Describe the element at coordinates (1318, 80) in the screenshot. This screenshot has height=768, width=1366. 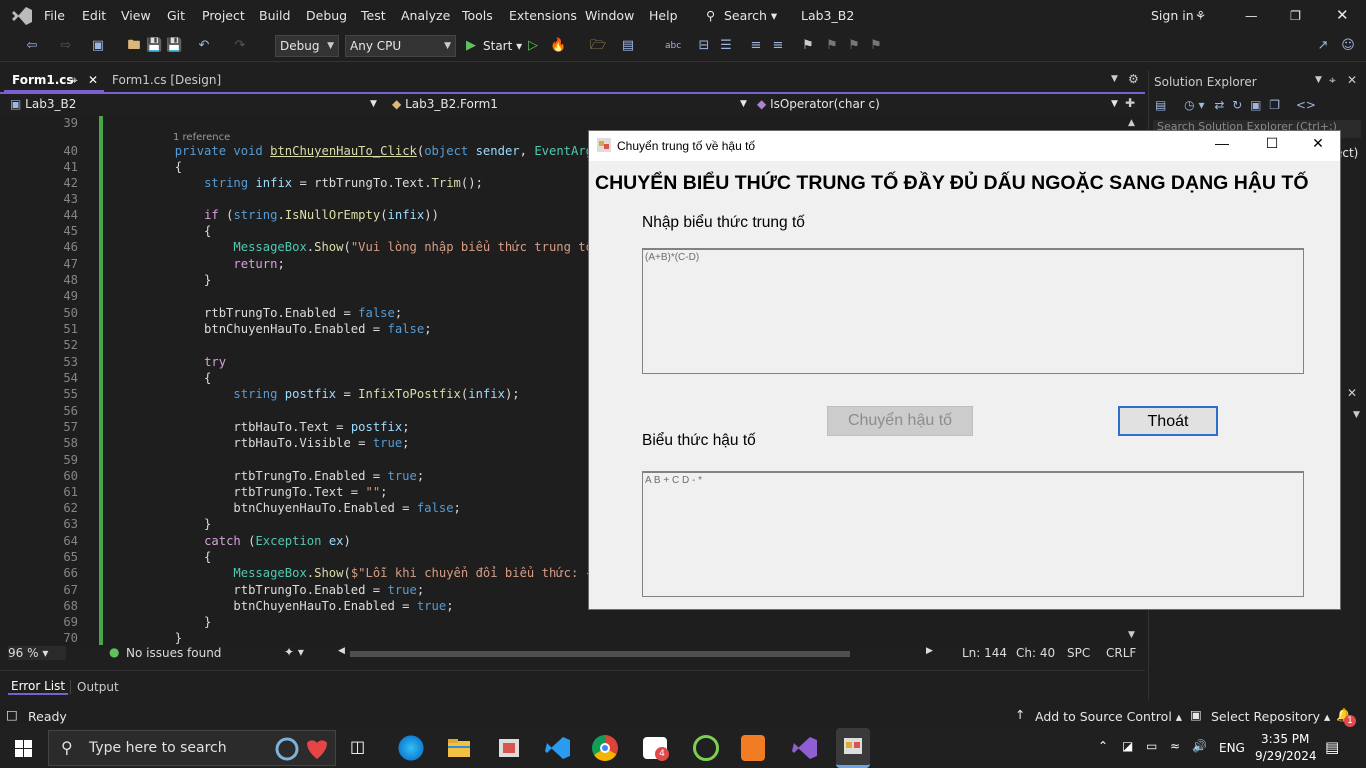
I see `panel-options-icon: ▼` at that location.